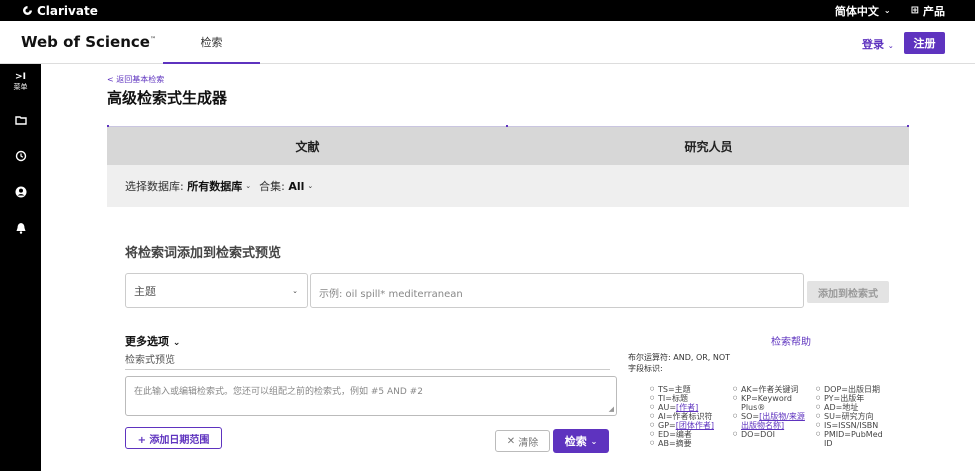  I want to click on wos-logo-text: Web of Science, so click(85, 42).